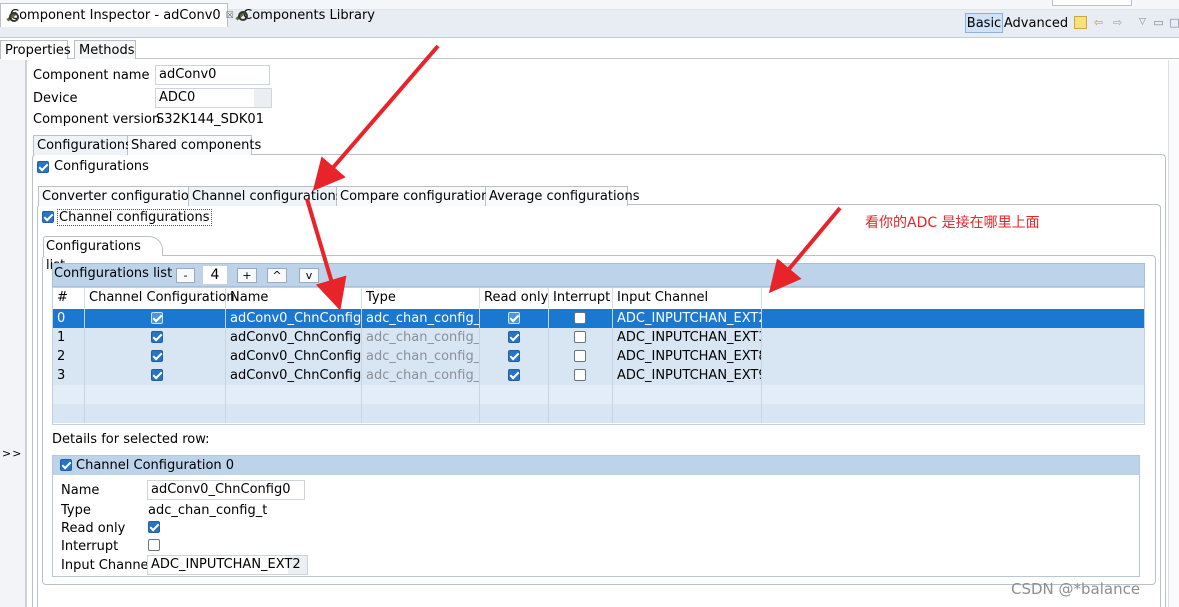  What do you see at coordinates (213, 98) in the screenshot?
I see `device-select: ADC0` at bounding box center [213, 98].